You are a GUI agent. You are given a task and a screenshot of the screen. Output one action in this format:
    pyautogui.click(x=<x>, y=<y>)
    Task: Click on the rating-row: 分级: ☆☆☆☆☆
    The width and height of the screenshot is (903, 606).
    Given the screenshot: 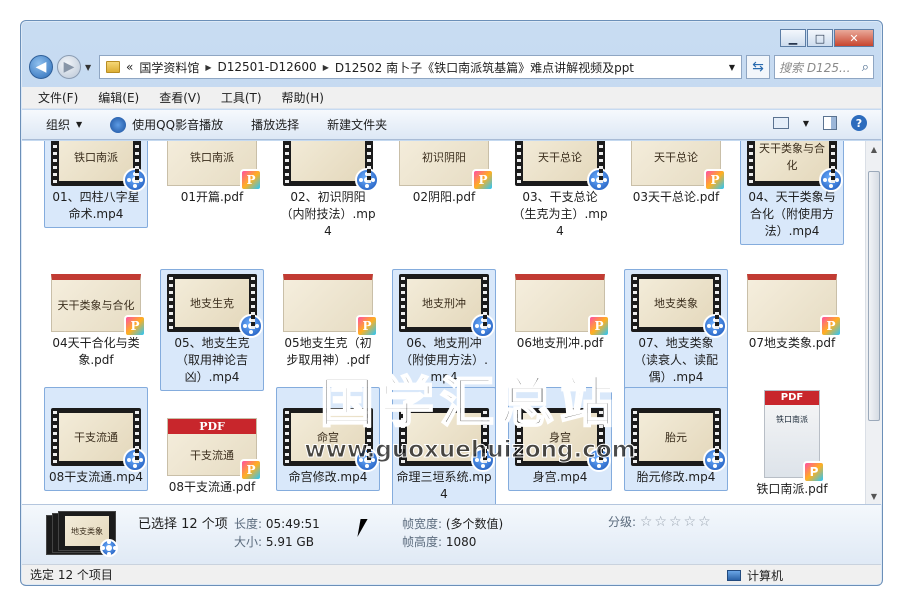 What is the action you would take?
    pyautogui.click(x=660, y=521)
    